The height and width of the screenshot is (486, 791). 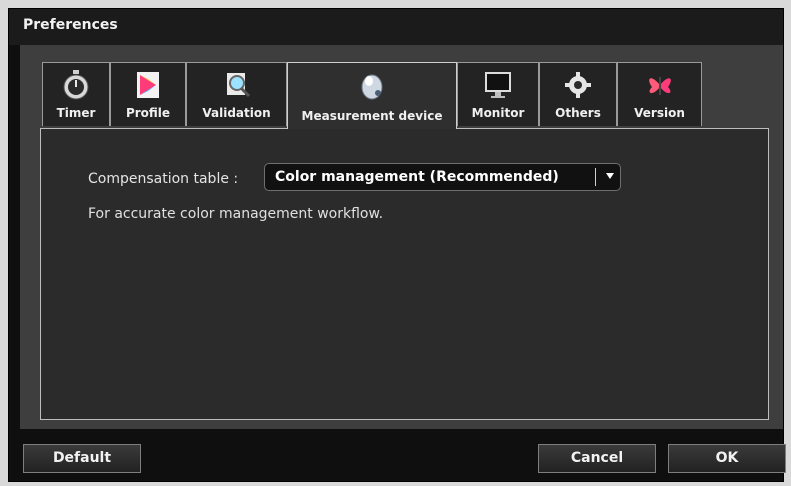 I want to click on default-button: Default, so click(x=82, y=458).